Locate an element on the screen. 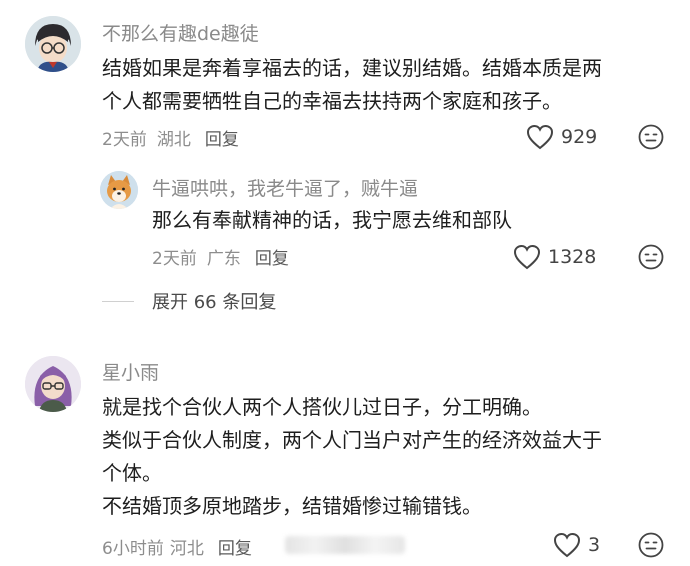  expand-replies-label: 展开 66 条回复 is located at coordinates (214, 302).